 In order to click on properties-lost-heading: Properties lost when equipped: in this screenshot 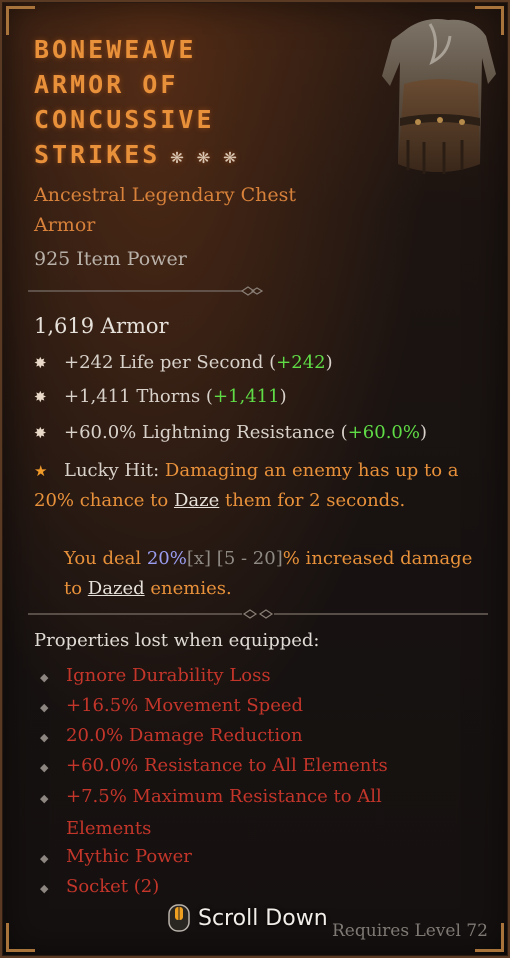, I will do `click(177, 640)`.